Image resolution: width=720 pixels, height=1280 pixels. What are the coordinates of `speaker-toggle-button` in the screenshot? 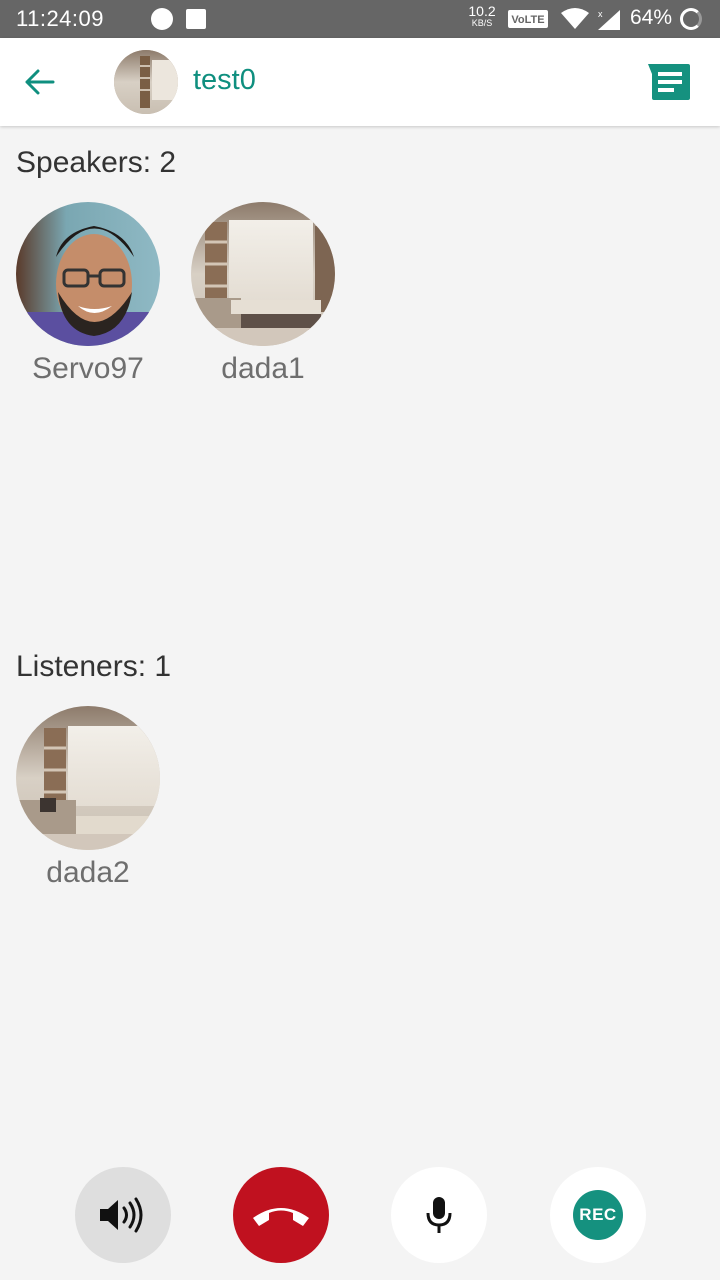 It's located at (123, 1215).